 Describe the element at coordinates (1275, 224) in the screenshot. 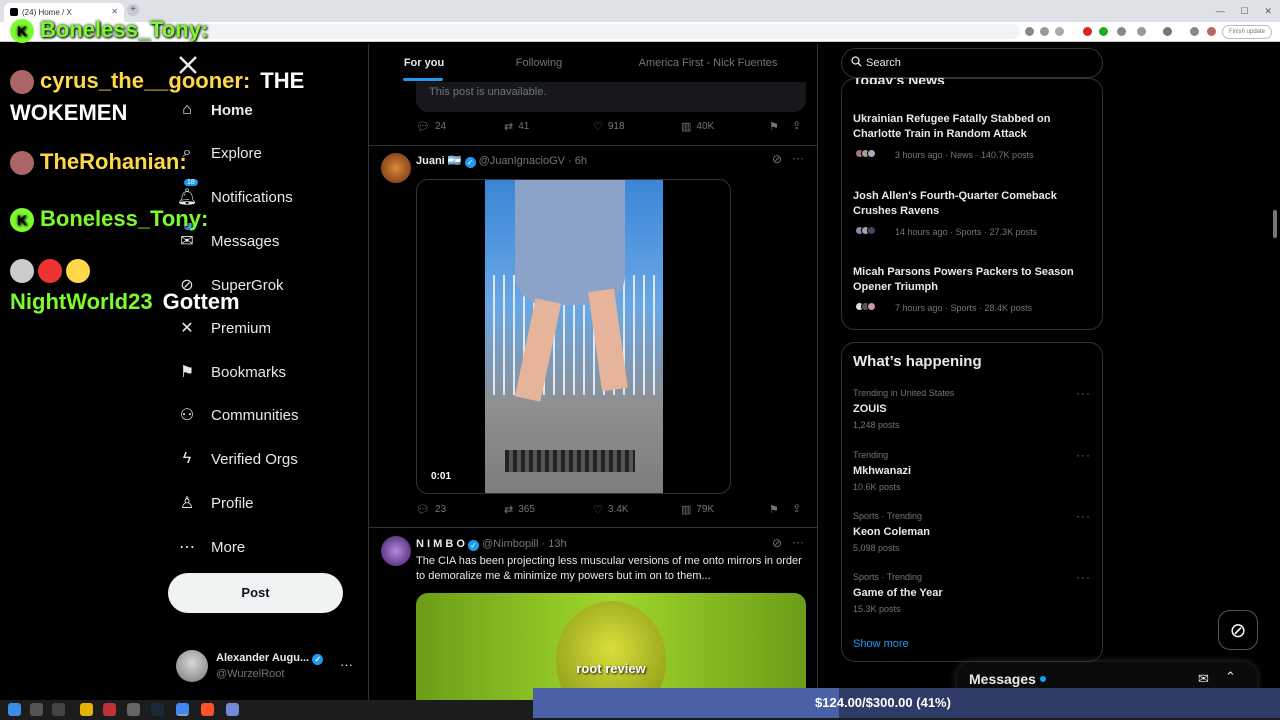

I see `scrollbar` at that location.